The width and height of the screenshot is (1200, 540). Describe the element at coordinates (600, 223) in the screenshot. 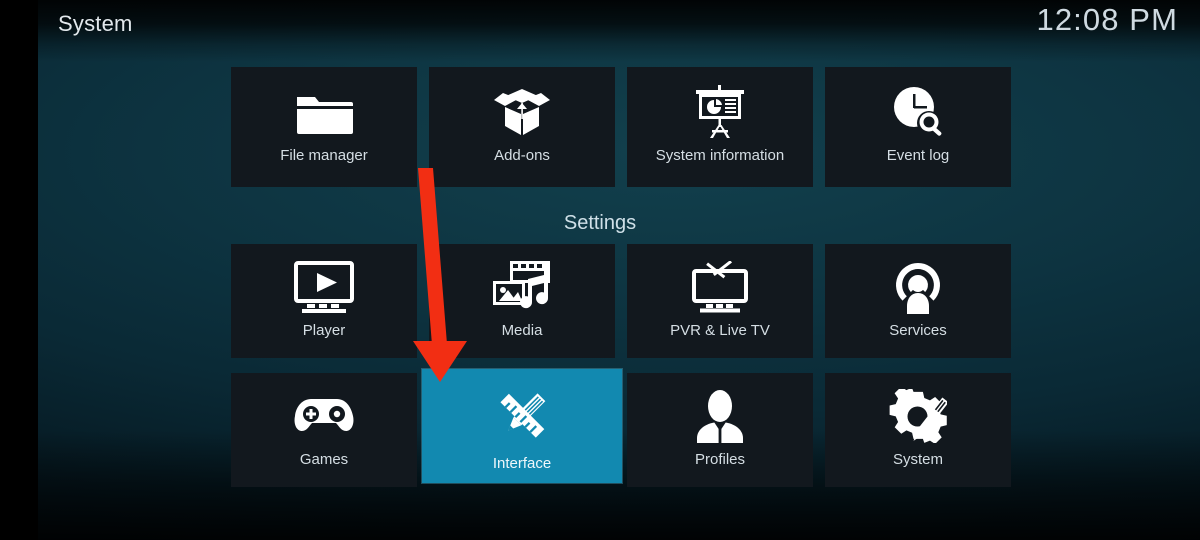

I see `settings-section-label: Settings` at that location.